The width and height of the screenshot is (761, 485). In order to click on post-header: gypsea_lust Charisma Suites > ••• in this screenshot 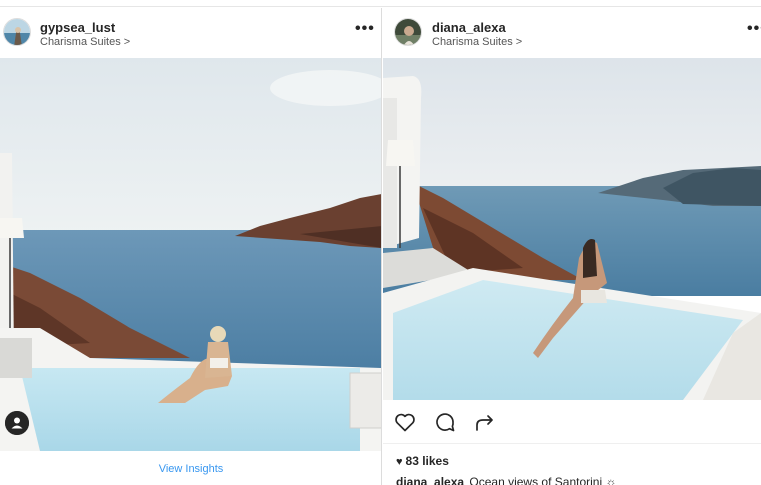, I will do `click(190, 33)`.